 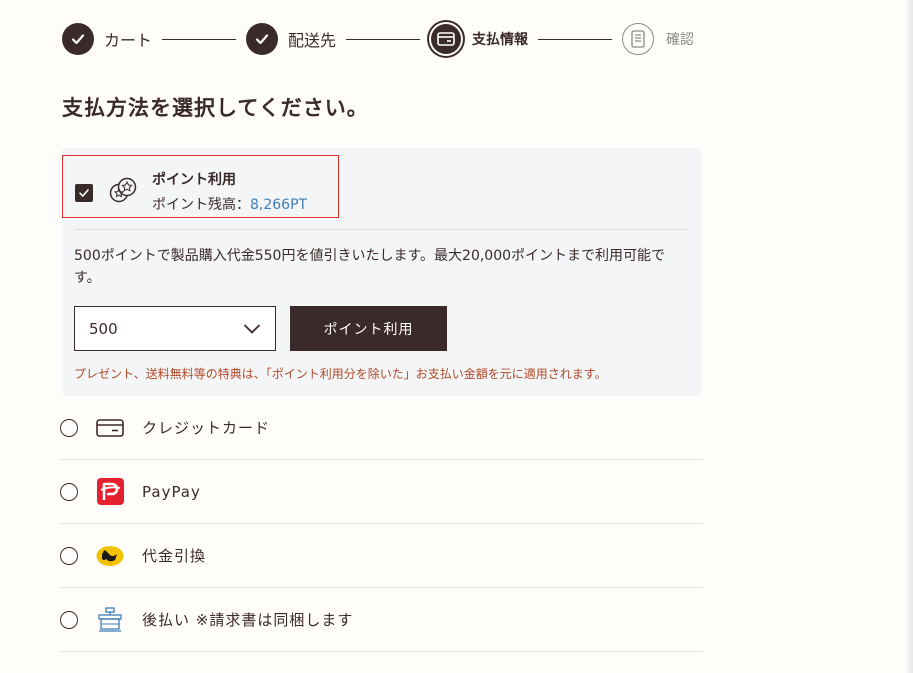 I want to click on credit-card-icon, so click(x=110, y=428).